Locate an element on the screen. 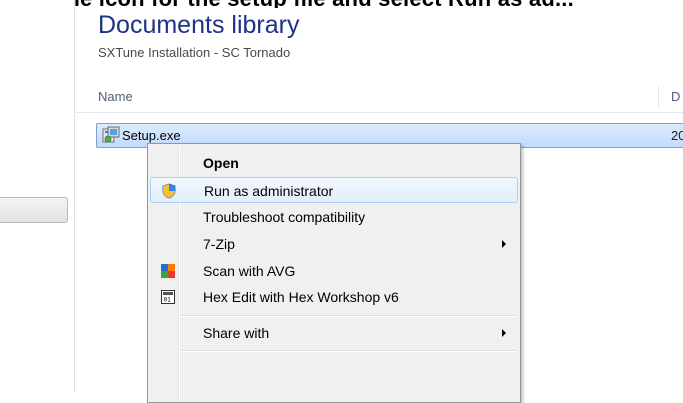  uac-shield-icon is located at coordinates (169, 191).